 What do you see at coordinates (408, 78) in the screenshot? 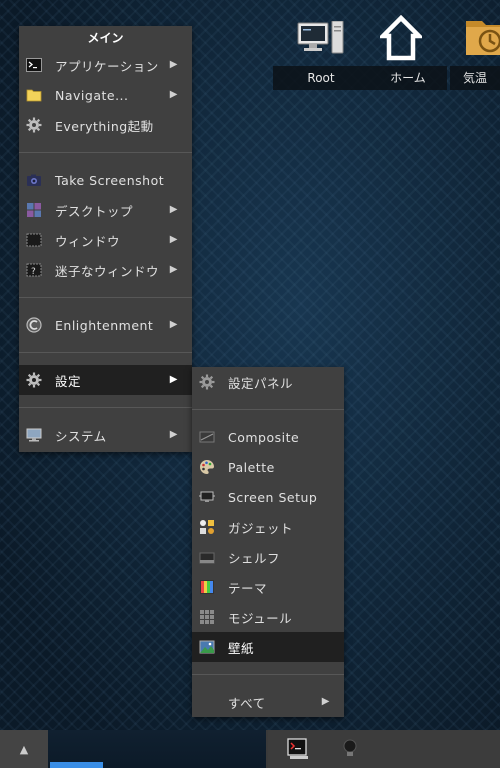
I see `home-icon-label: ホーム` at bounding box center [408, 78].